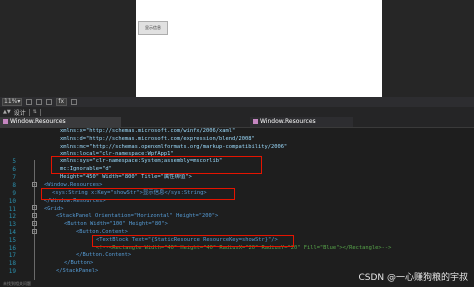  Describe the element at coordinates (29, 102) in the screenshot. I see `grid-icon` at that location.